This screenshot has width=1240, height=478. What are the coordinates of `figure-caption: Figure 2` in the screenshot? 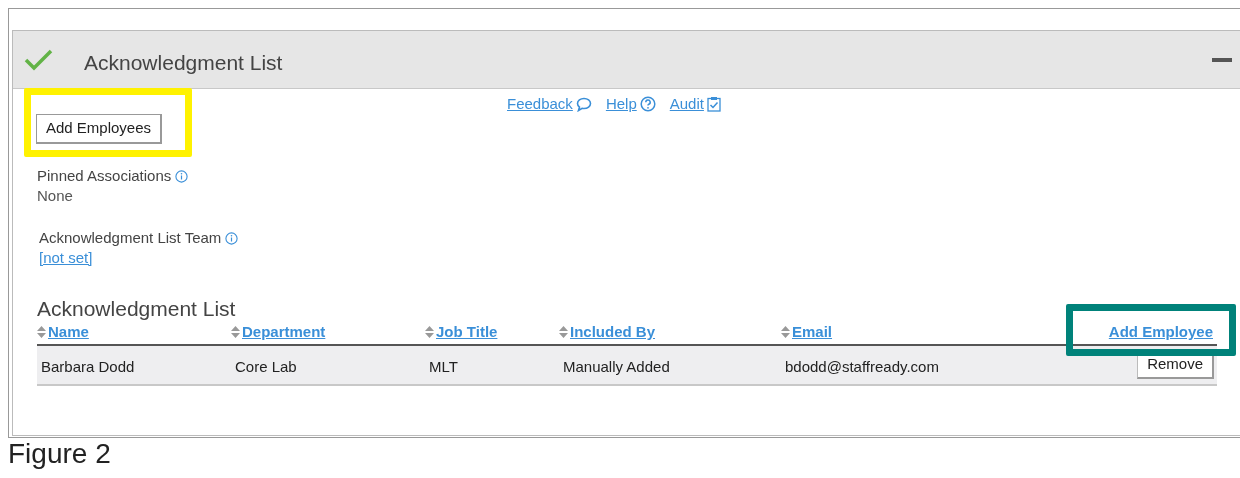 It's located at (59, 454).